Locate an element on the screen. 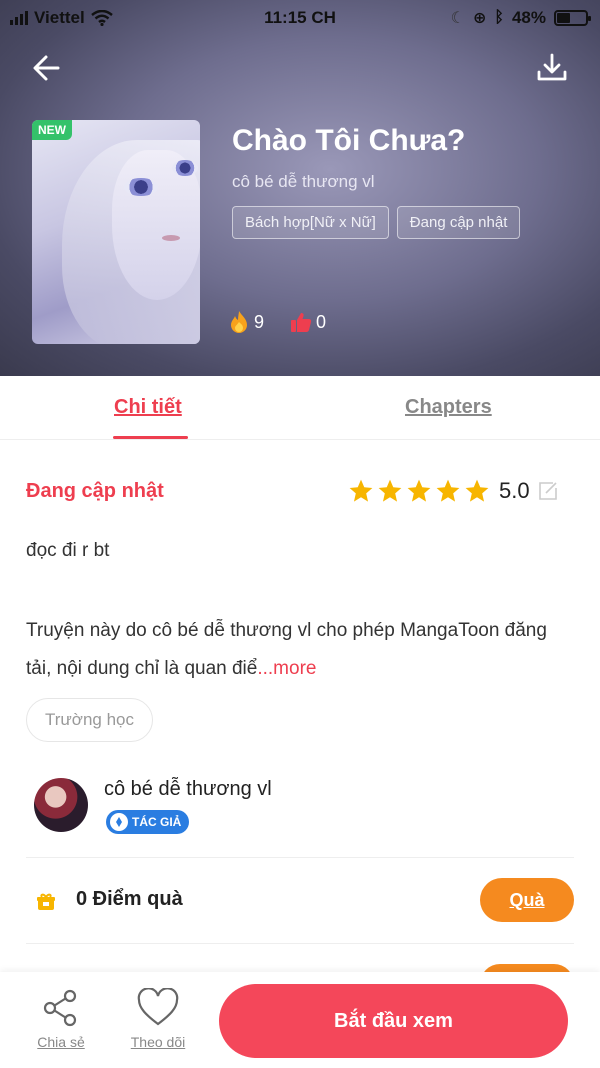 Image resolution: width=600 pixels, height=1068 pixels. tab-bar: Chi tiết Chapters is located at coordinates (300, 408).